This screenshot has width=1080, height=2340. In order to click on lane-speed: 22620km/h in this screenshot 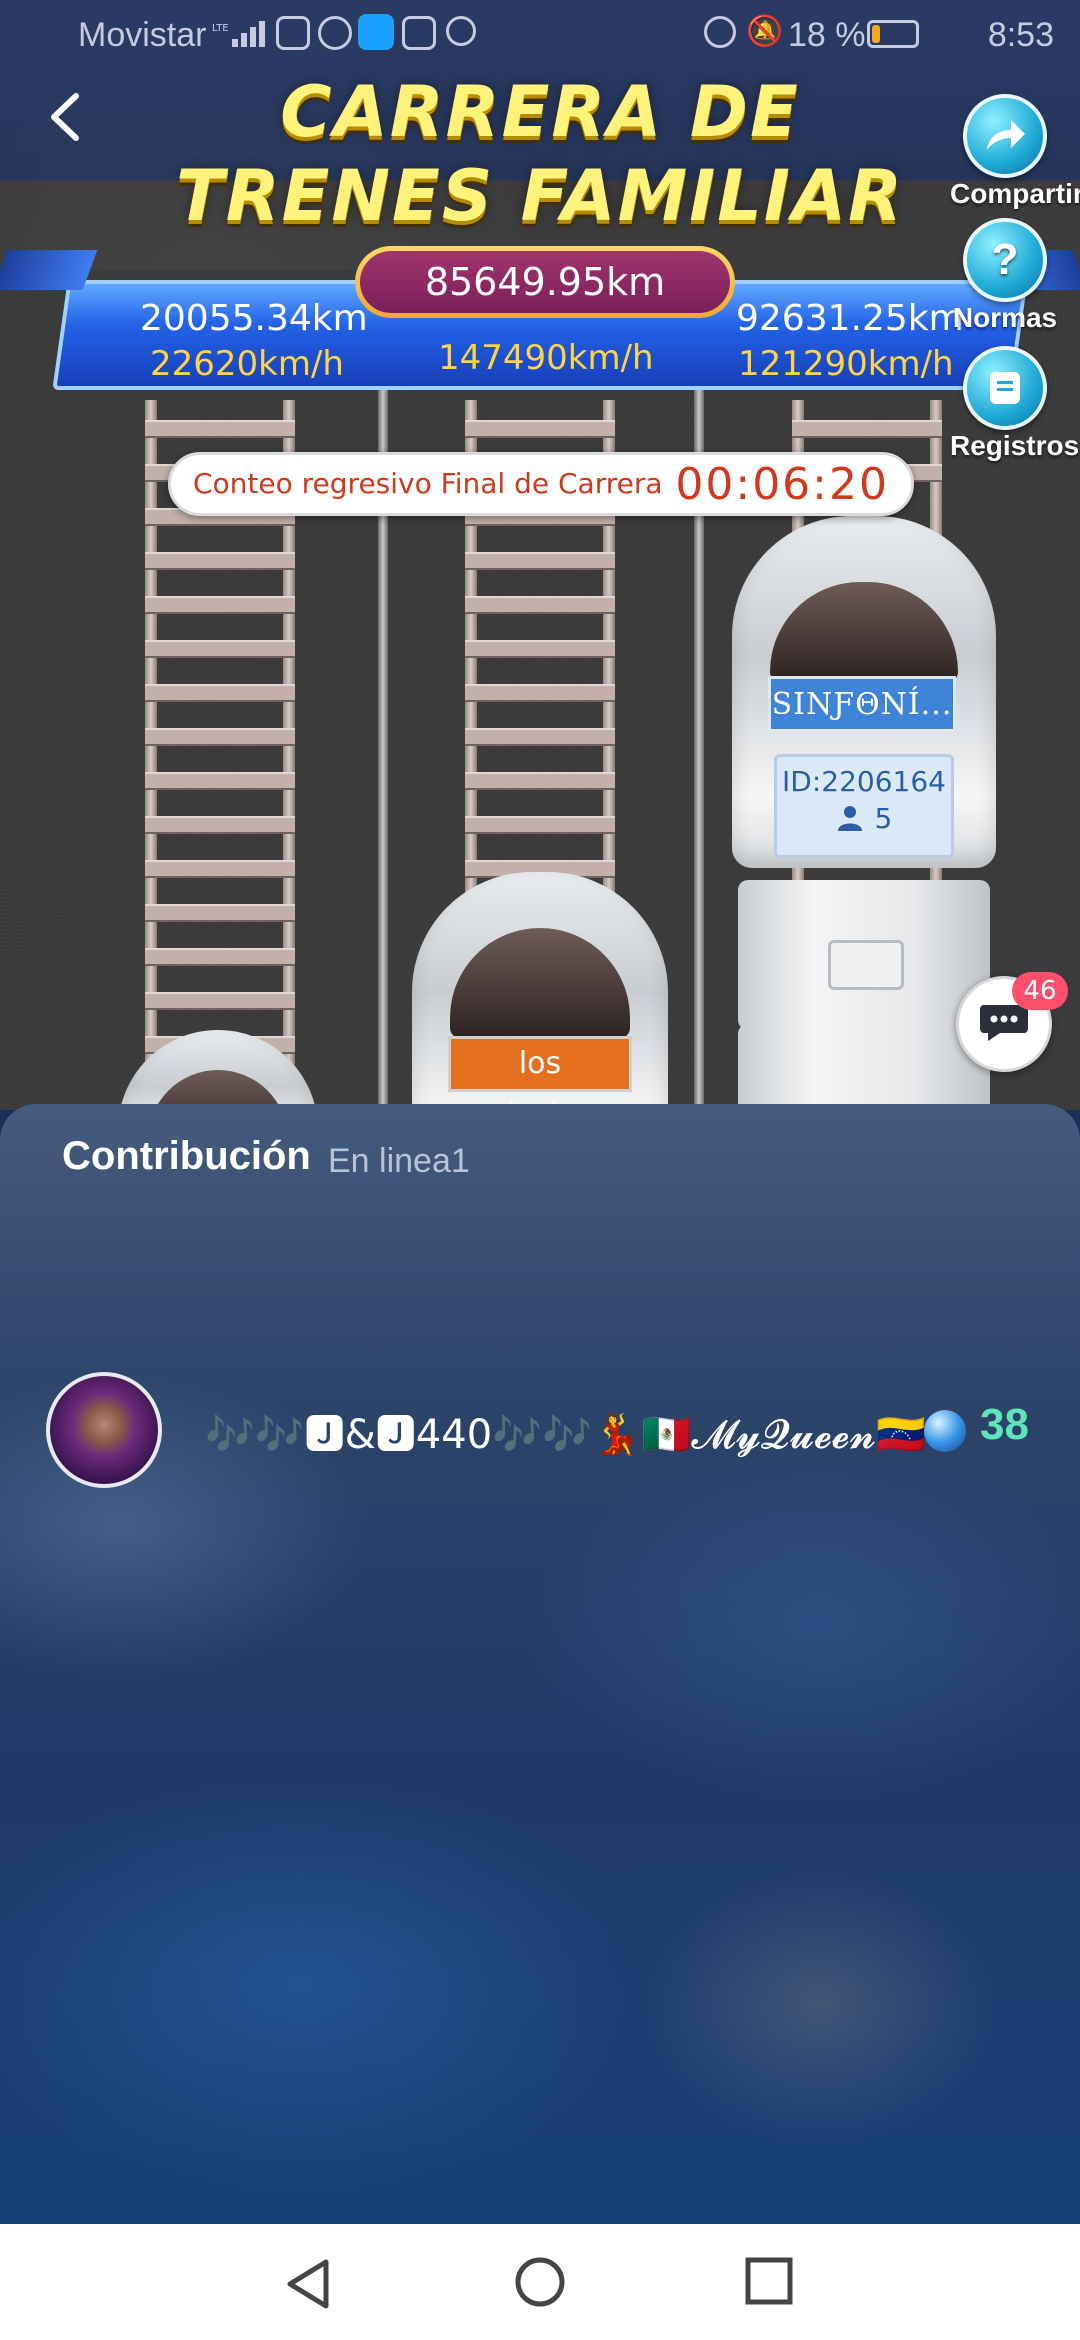, I will do `click(247, 364)`.